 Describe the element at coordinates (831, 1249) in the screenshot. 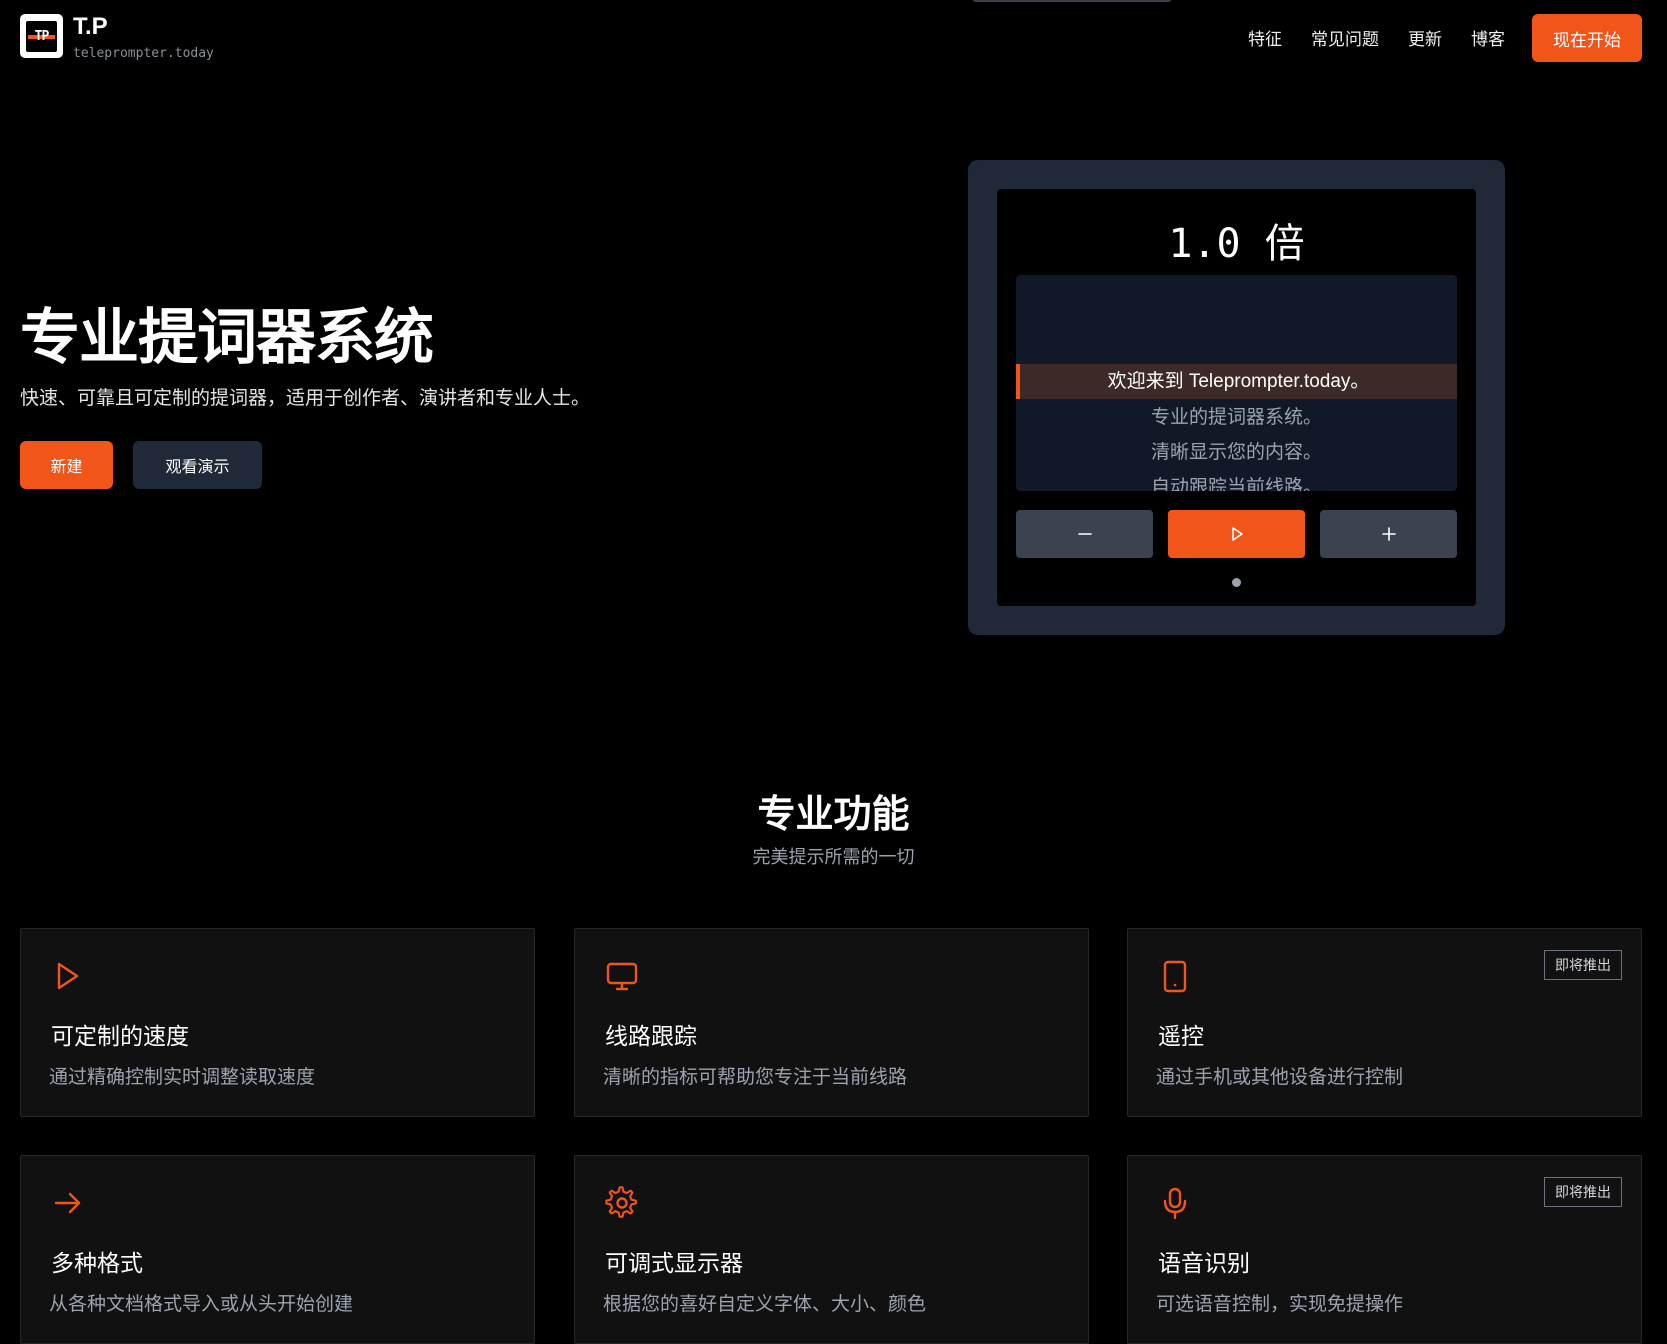

I see `feature-card-display: 可调式显示器 根据您的喜好自定义字体、大小、颜色` at that location.